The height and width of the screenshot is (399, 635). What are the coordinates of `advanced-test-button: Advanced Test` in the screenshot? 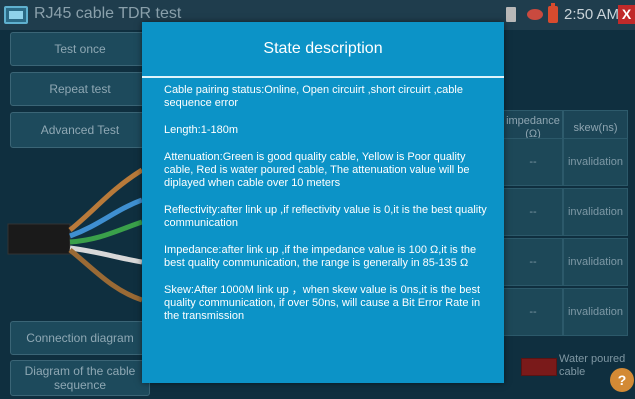 It's located at (80, 130).